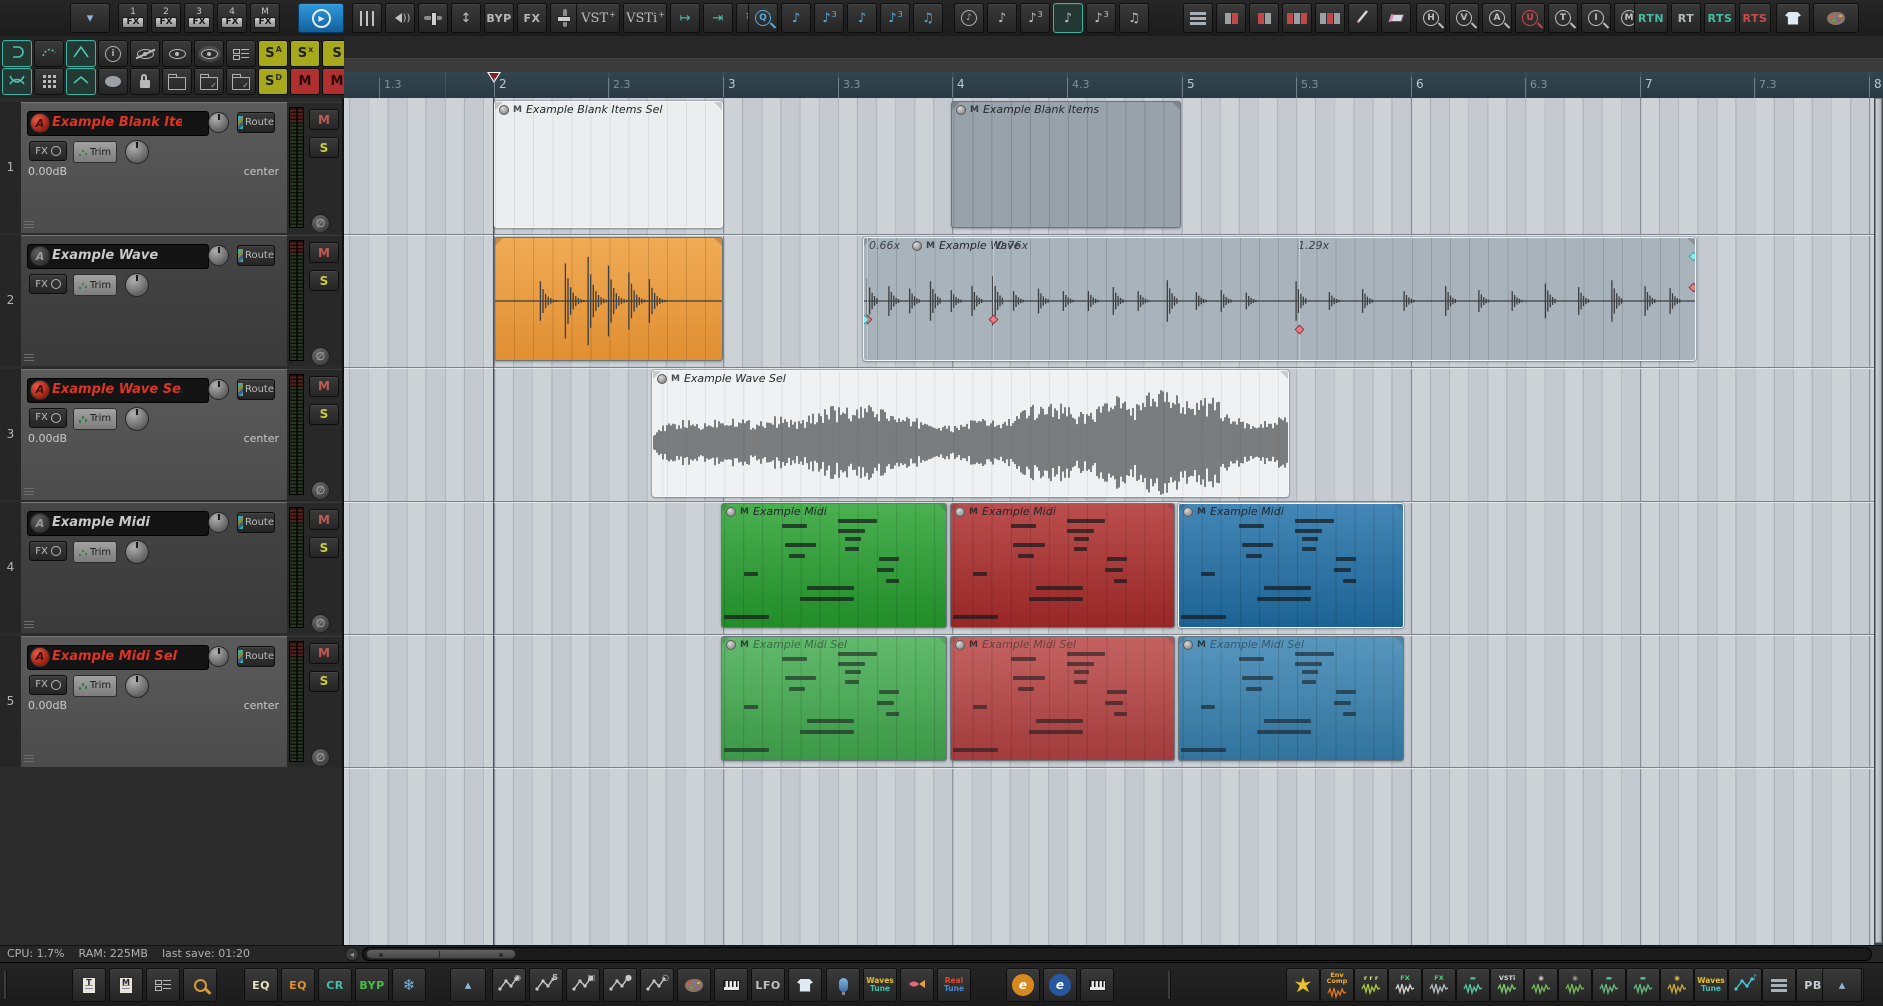  I want to click on trim-button: Trim, so click(95, 418).